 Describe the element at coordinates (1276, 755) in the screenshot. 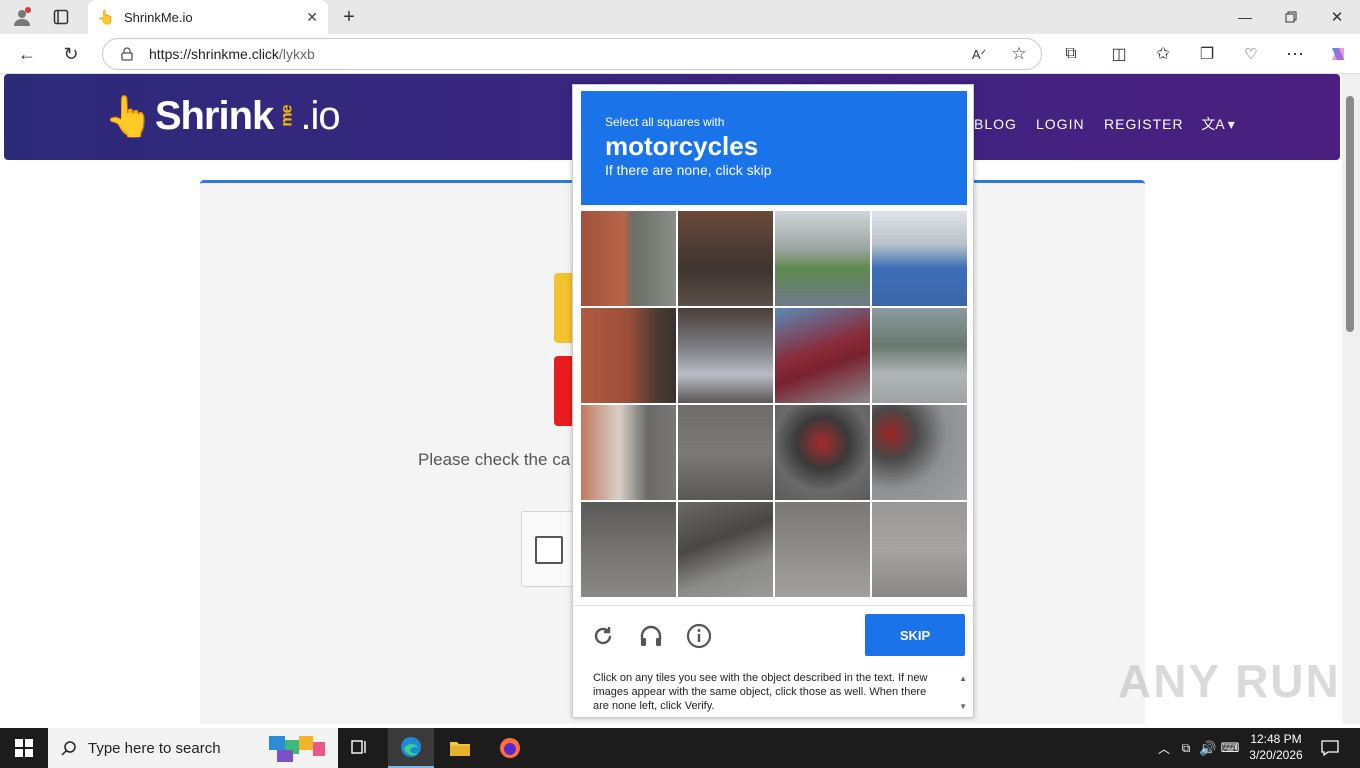

I see `clock-date: 3/20/2026` at that location.